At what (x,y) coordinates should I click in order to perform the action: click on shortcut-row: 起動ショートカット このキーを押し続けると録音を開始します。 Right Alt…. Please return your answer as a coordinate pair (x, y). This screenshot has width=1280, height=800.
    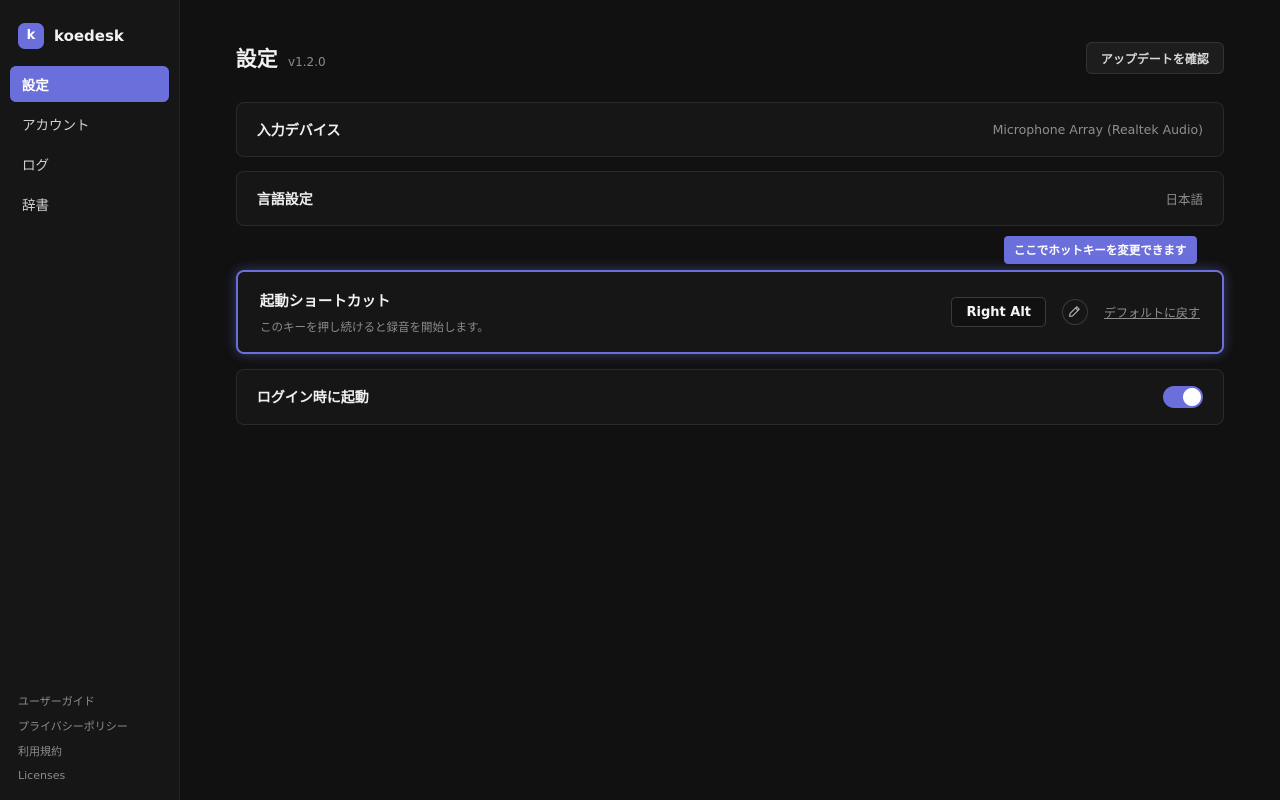
    Looking at the image, I should click on (730, 312).